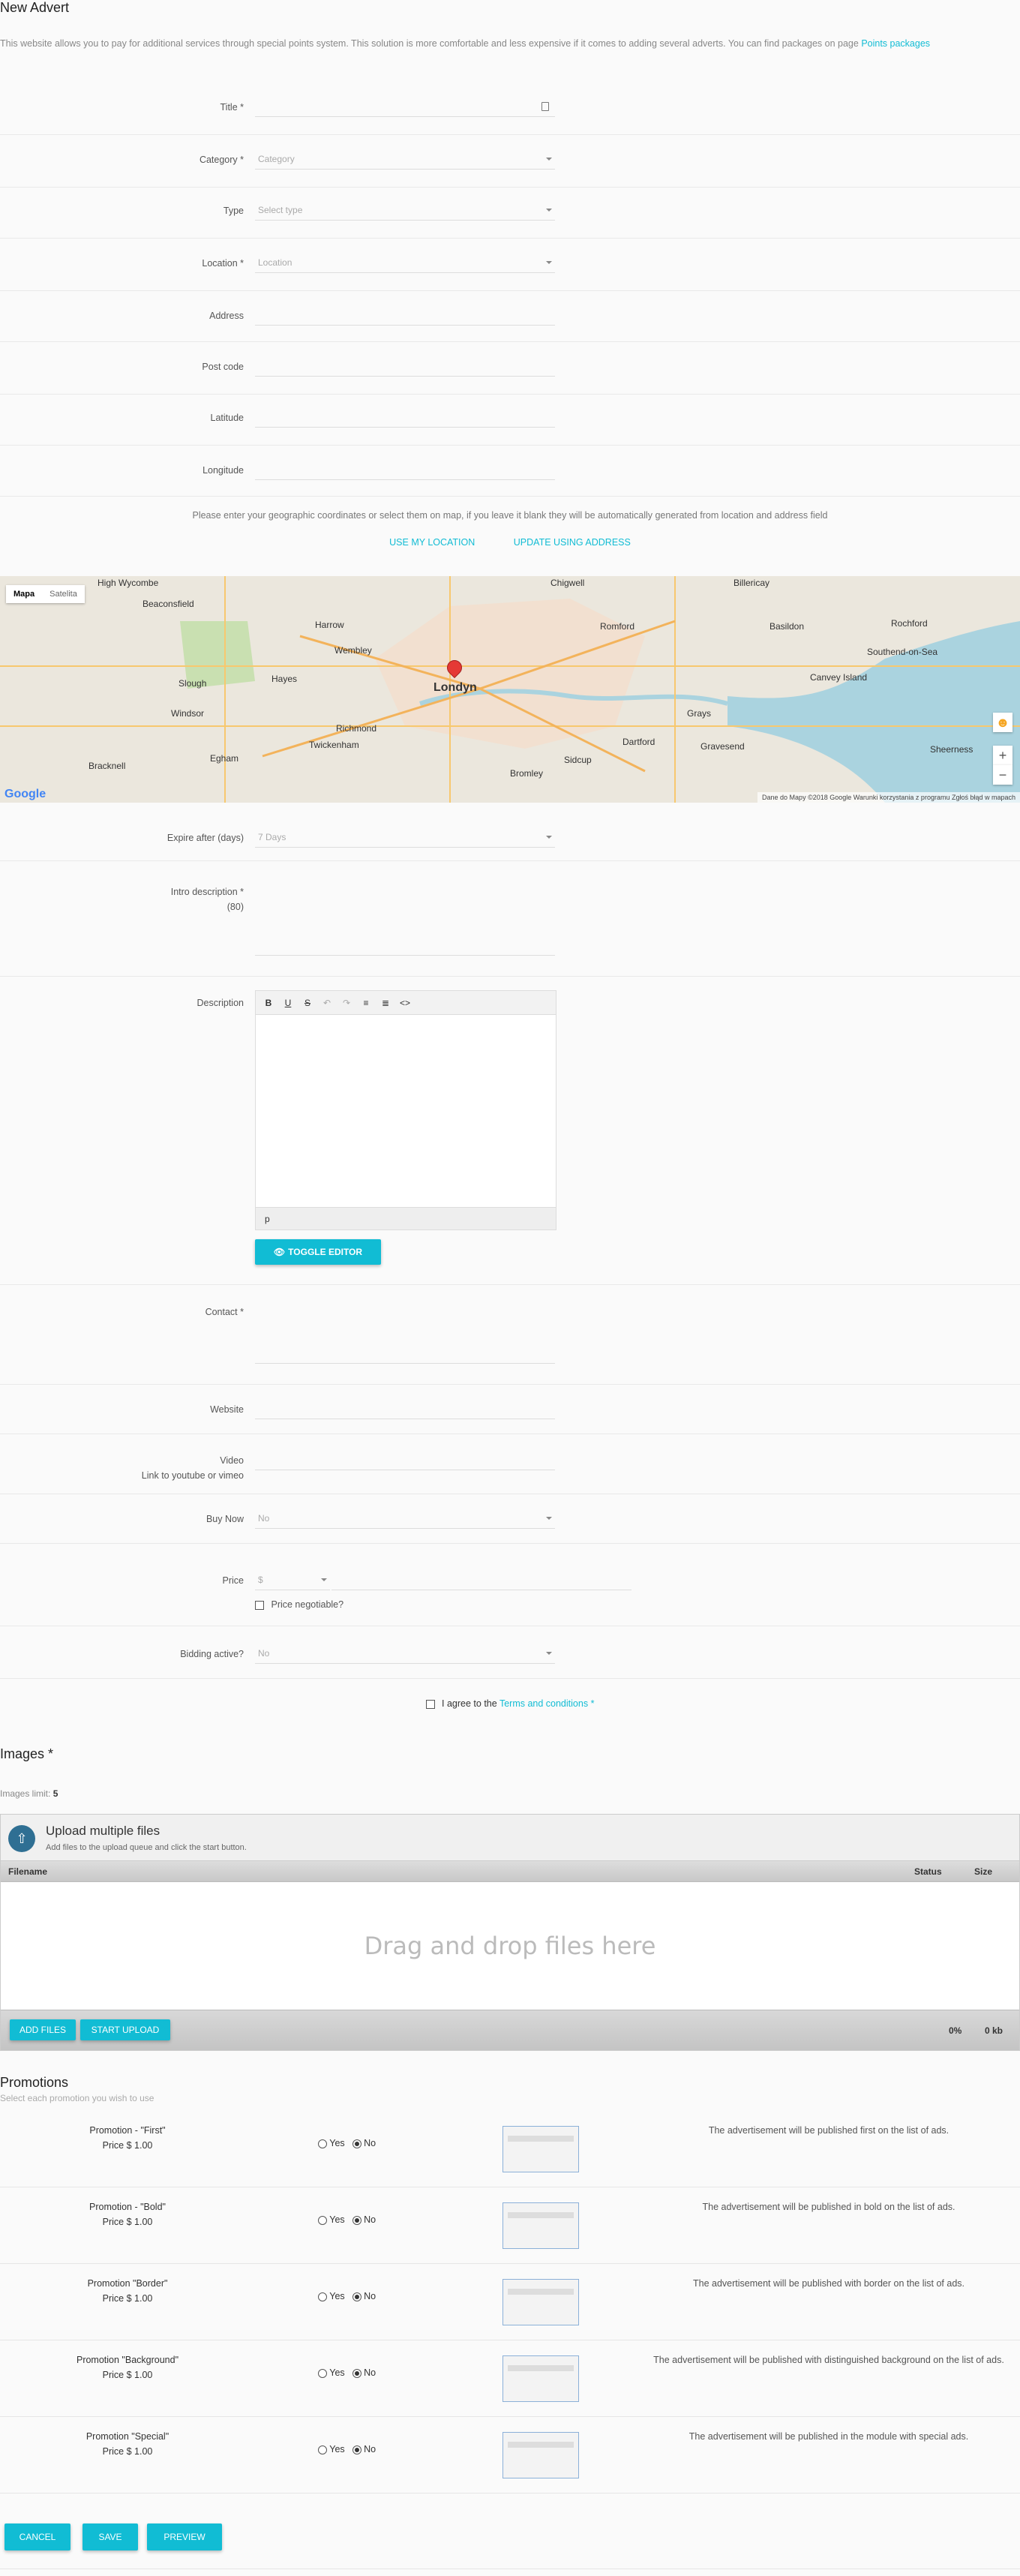 The width and height of the screenshot is (1020, 2576). Describe the element at coordinates (385, 1002) in the screenshot. I see `numbered-list-button: ≣` at that location.